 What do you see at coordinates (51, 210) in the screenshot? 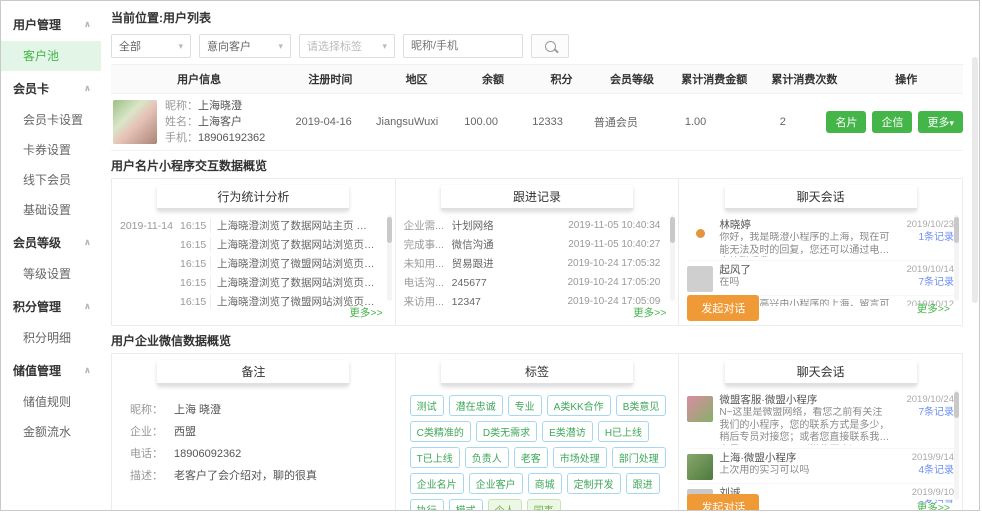
I see `sidebar-item-basic-settings: 基础设置` at bounding box center [51, 210].